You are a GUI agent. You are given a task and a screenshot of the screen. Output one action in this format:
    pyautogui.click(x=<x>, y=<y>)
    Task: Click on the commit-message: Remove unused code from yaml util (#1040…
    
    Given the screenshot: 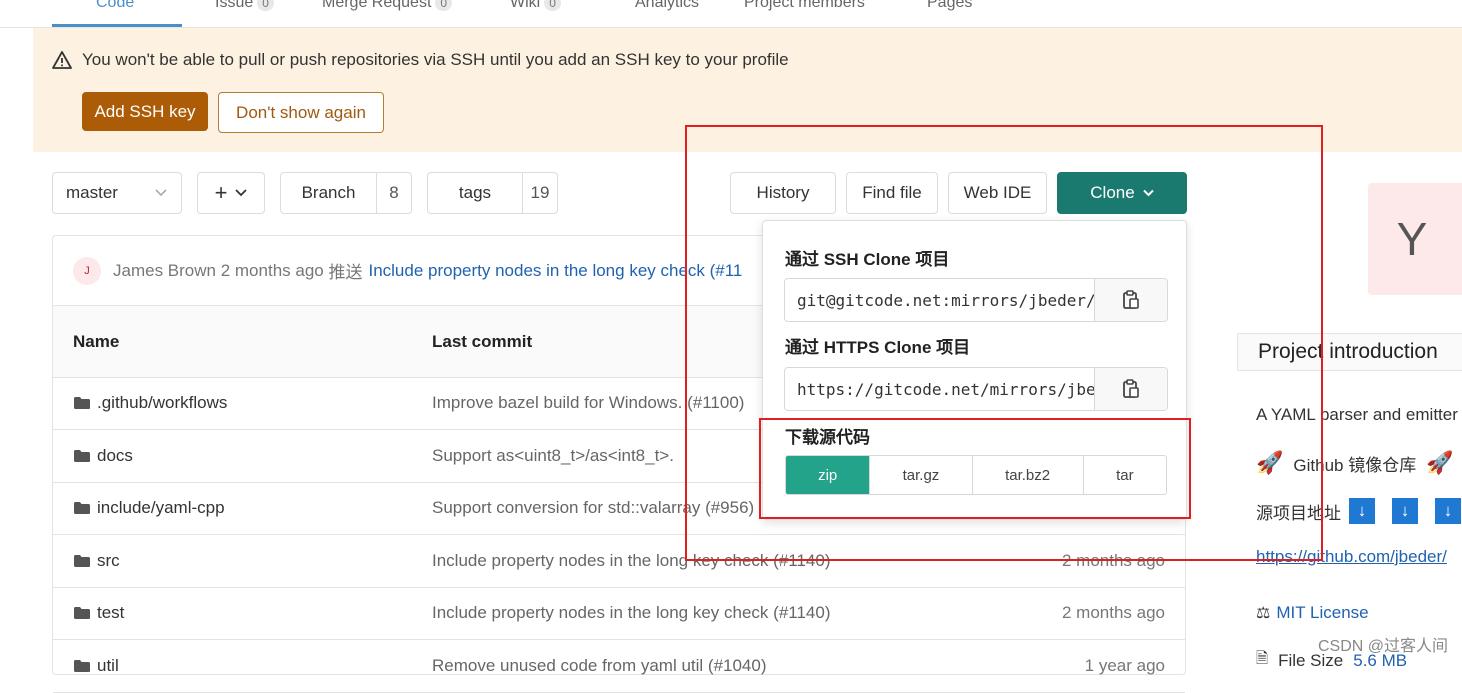 What is the action you would take?
    pyautogui.click(x=599, y=666)
    